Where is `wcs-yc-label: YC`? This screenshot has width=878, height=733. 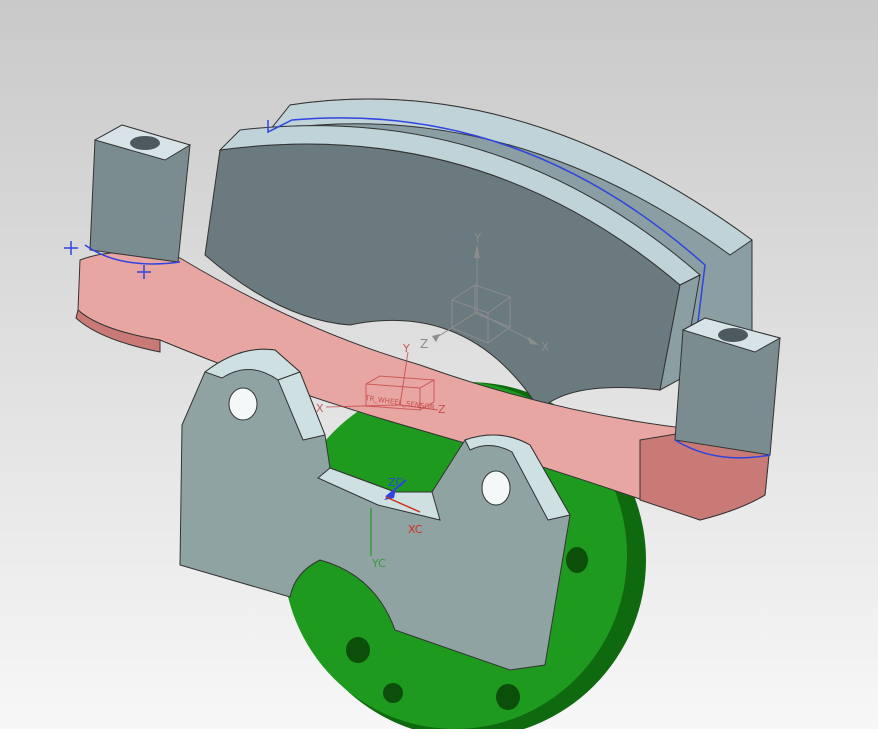 wcs-yc-label: YC is located at coordinates (378, 563).